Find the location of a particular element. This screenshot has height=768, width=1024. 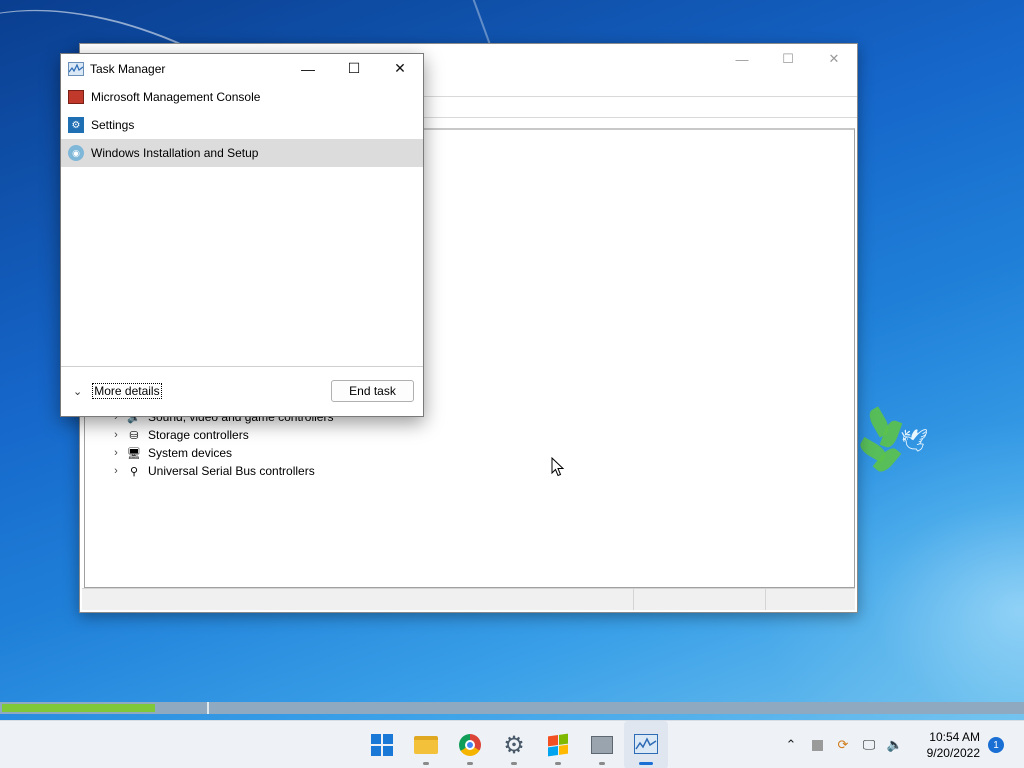

notification-badge: 1 is located at coordinates (996, 745).